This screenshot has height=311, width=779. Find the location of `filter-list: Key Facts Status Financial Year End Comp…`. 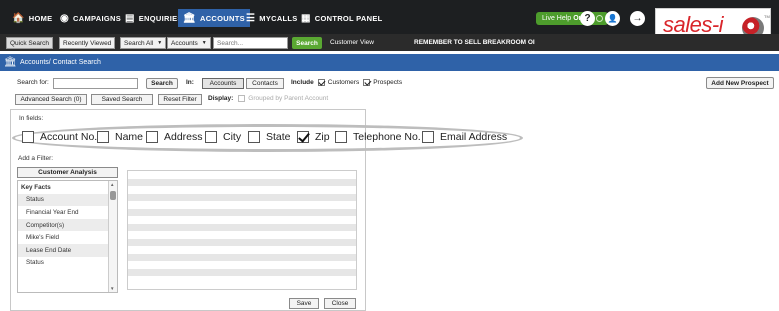

filter-list: Key Facts Status Financial Year End Comp… is located at coordinates (67, 236).